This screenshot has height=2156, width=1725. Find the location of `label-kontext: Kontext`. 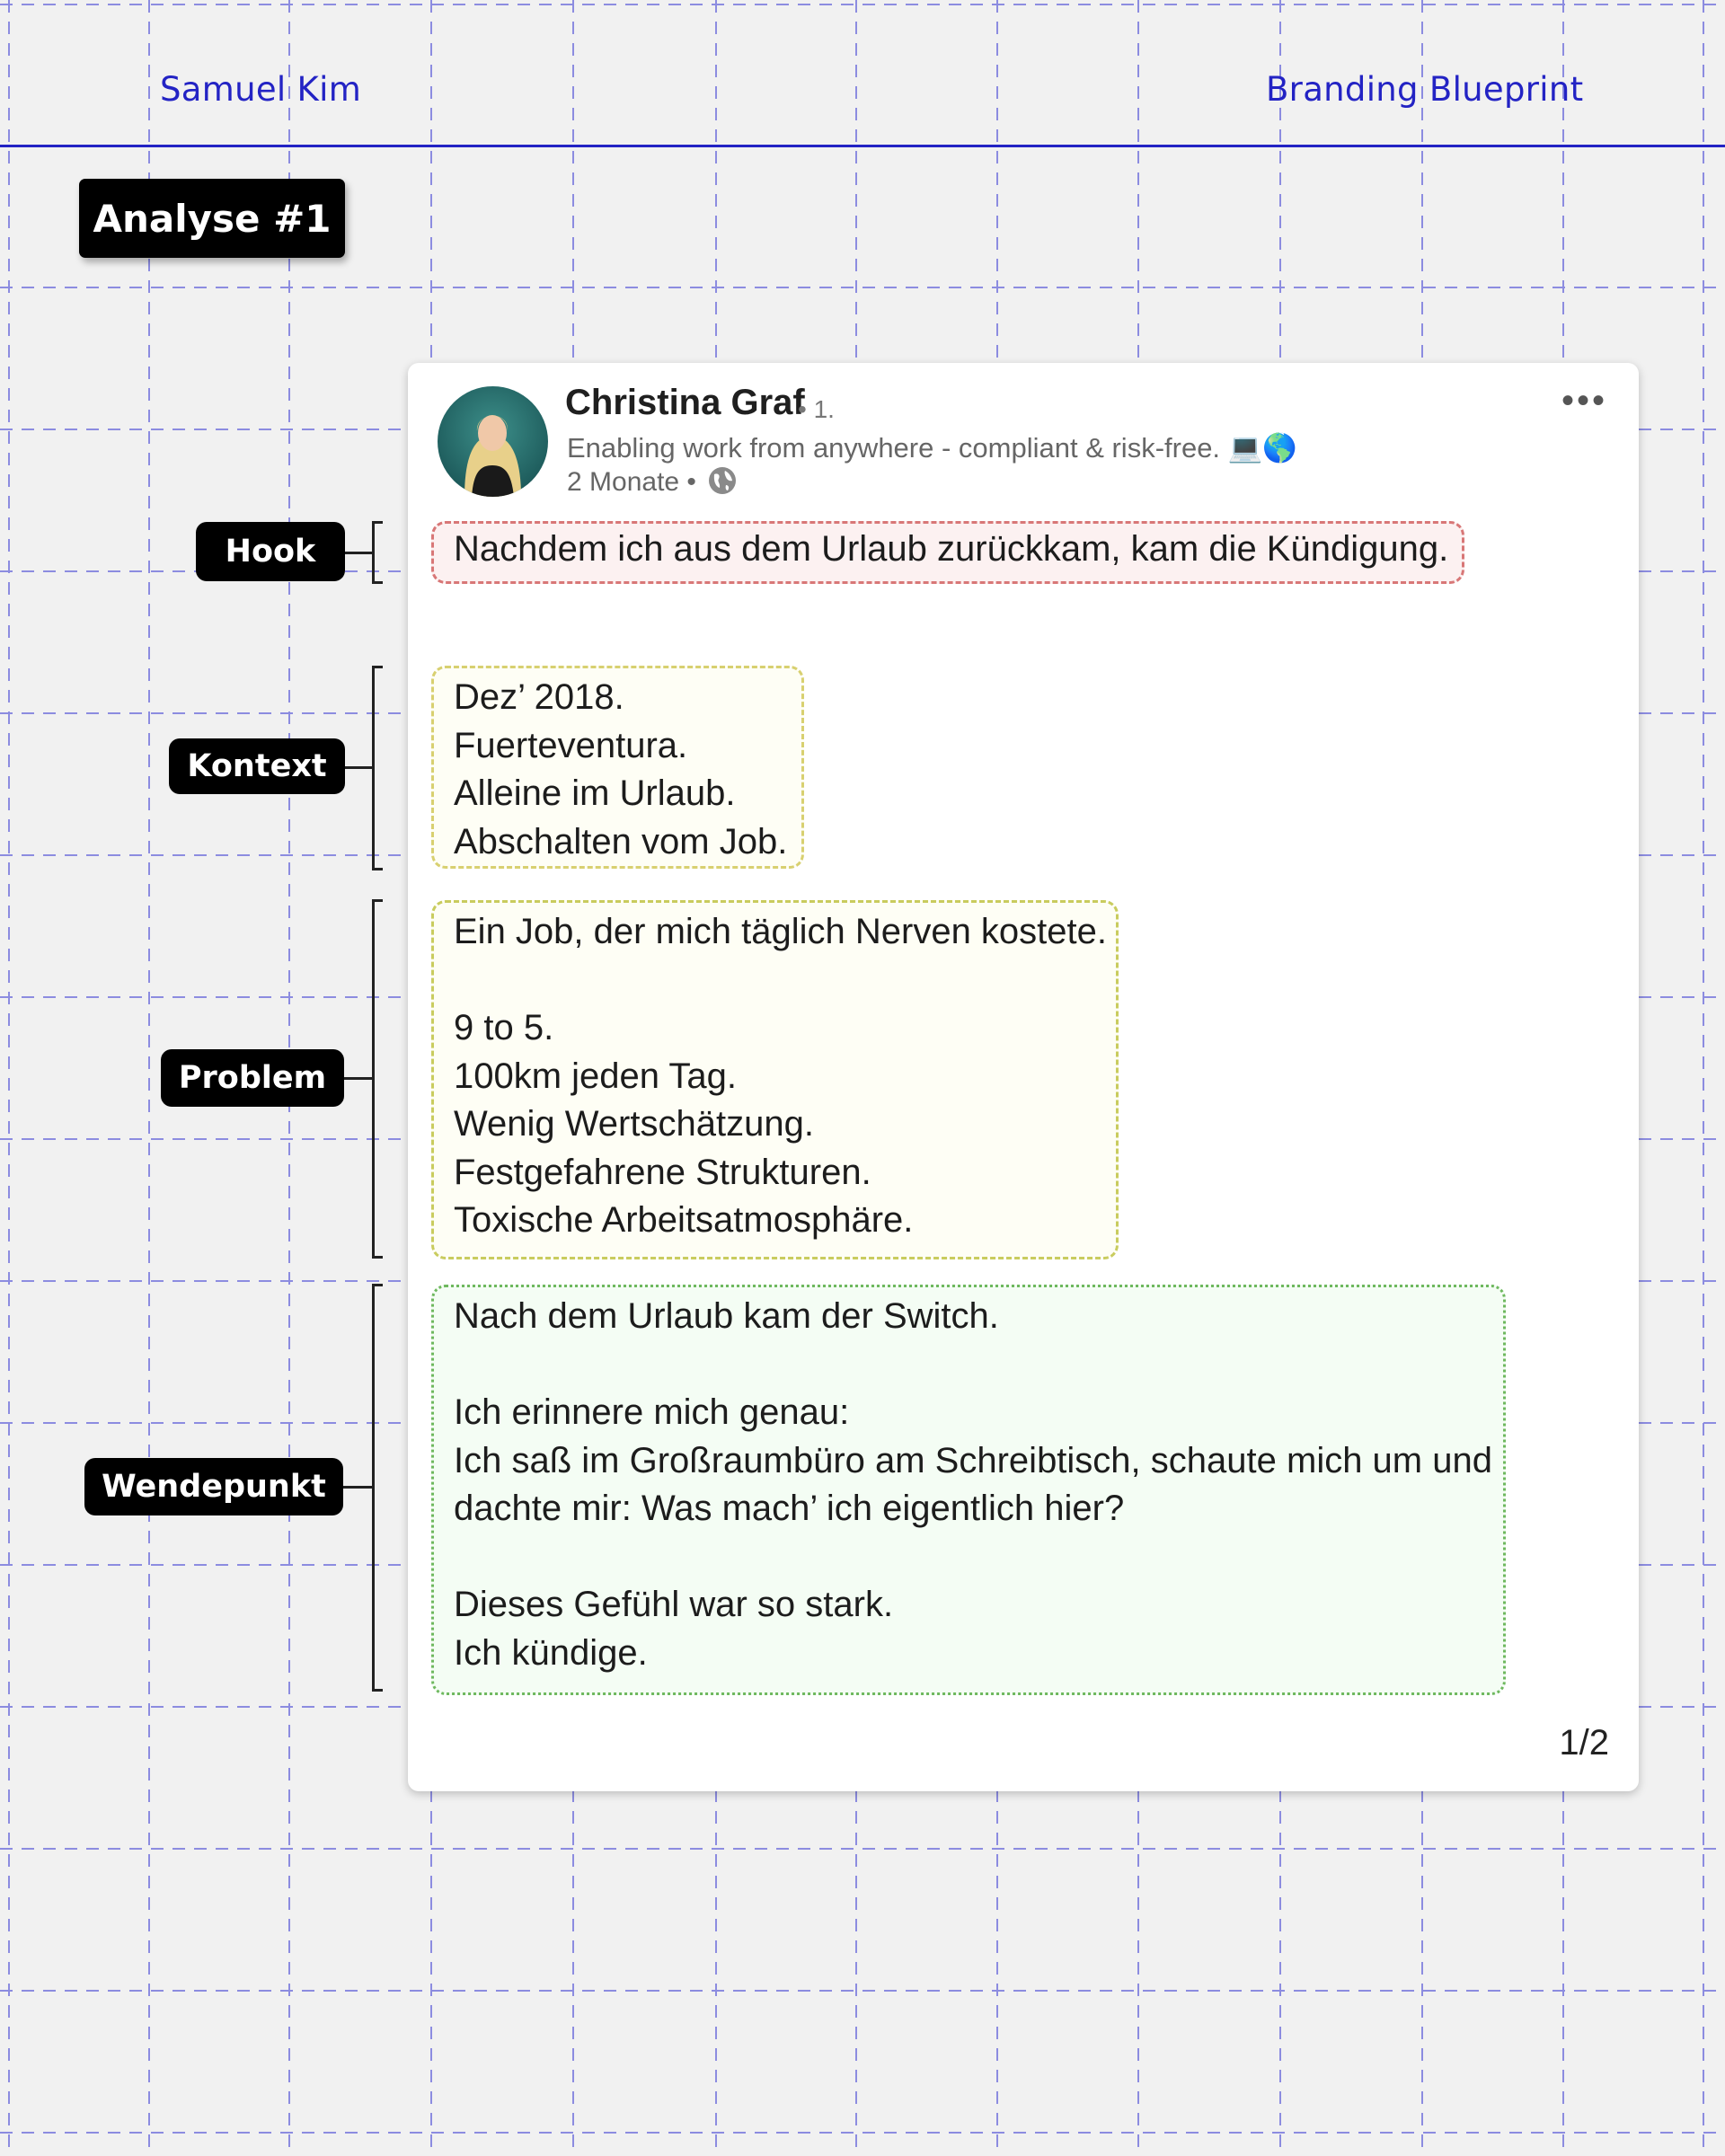

label-kontext: Kontext is located at coordinates (257, 766).